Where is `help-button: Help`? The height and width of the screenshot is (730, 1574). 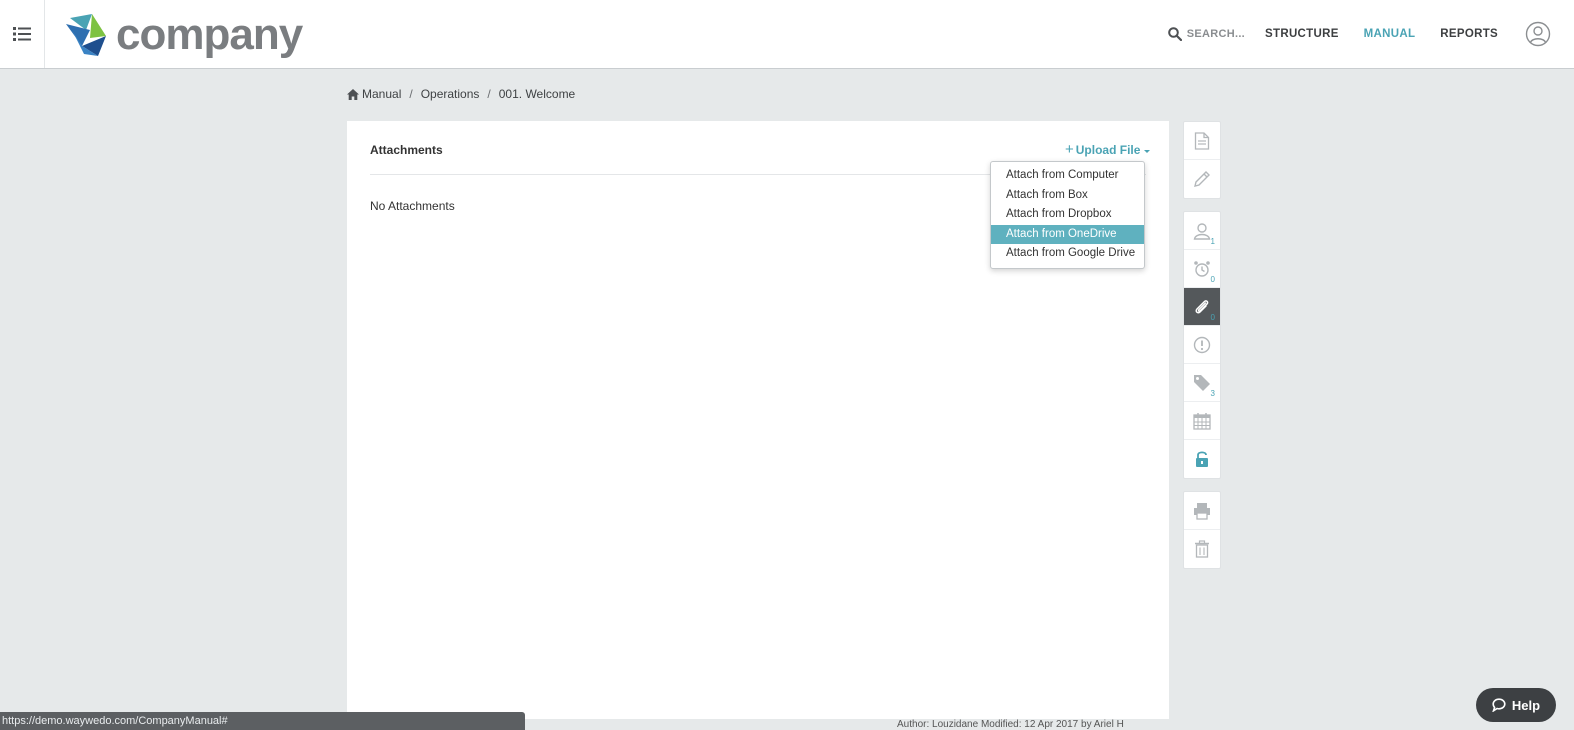 help-button: Help is located at coordinates (1516, 705).